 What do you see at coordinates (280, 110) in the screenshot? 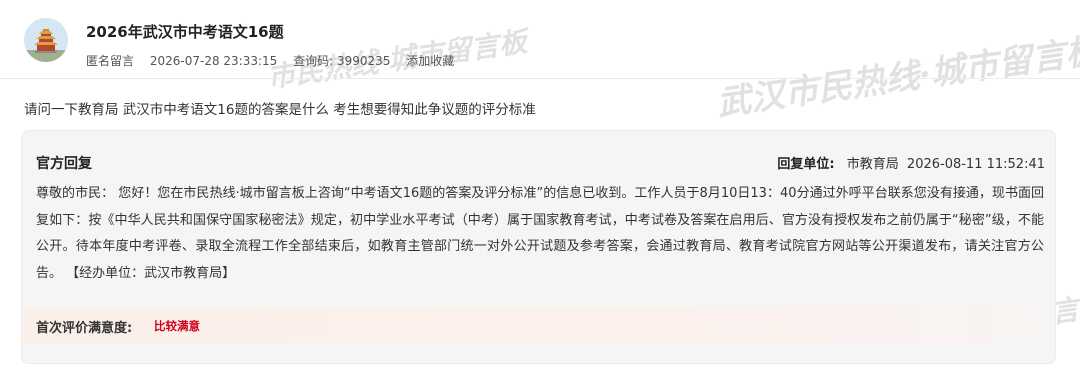
I see `question-text: 请问一下教育局 武汉市中考语文16题的答案是什么 考生想要得知此争议题的评分标准` at bounding box center [280, 110].